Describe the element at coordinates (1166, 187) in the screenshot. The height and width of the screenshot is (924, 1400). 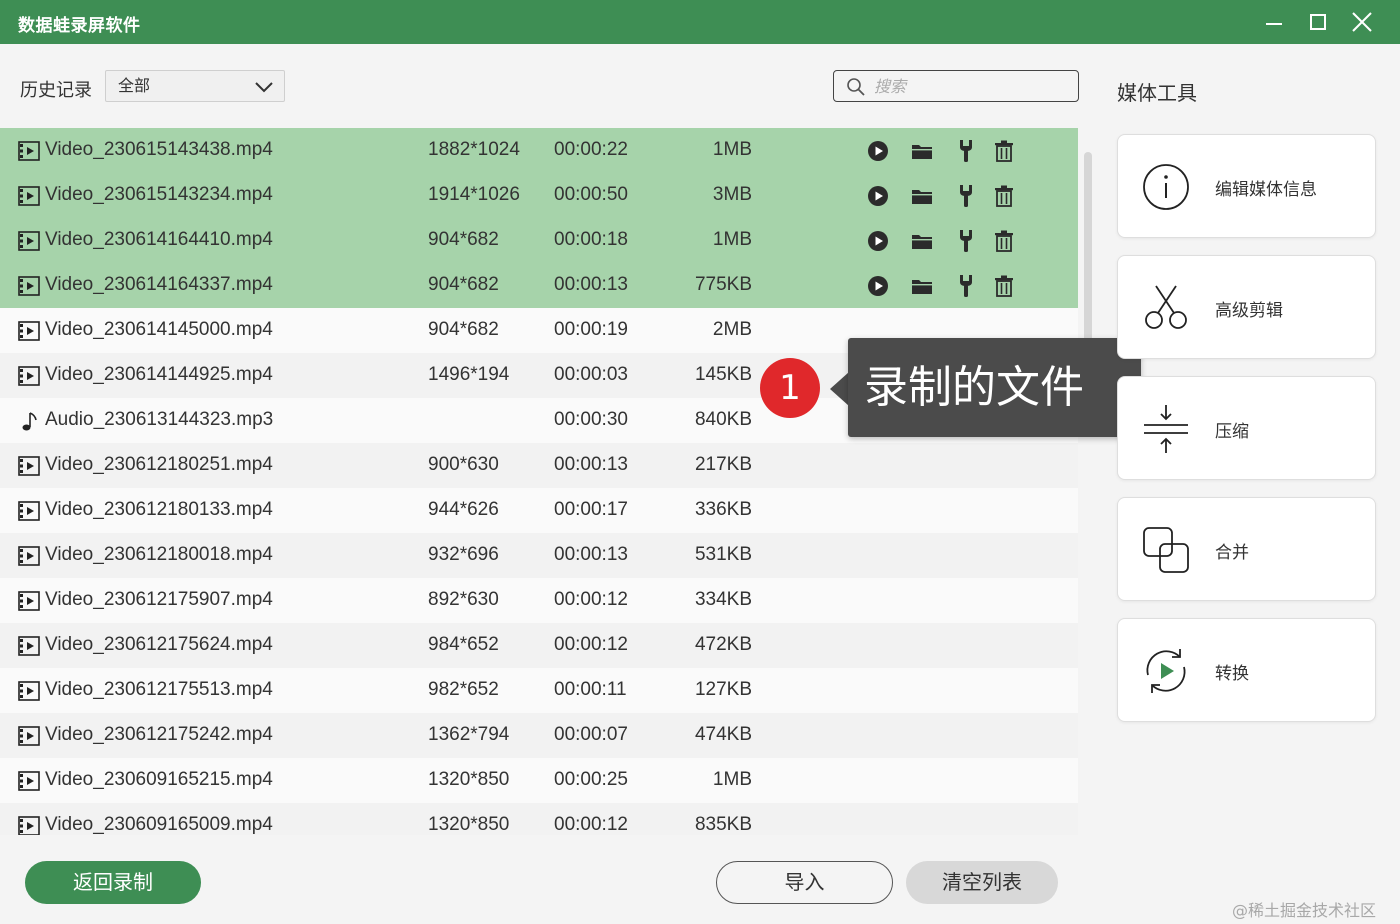
I see `info-icon` at that location.